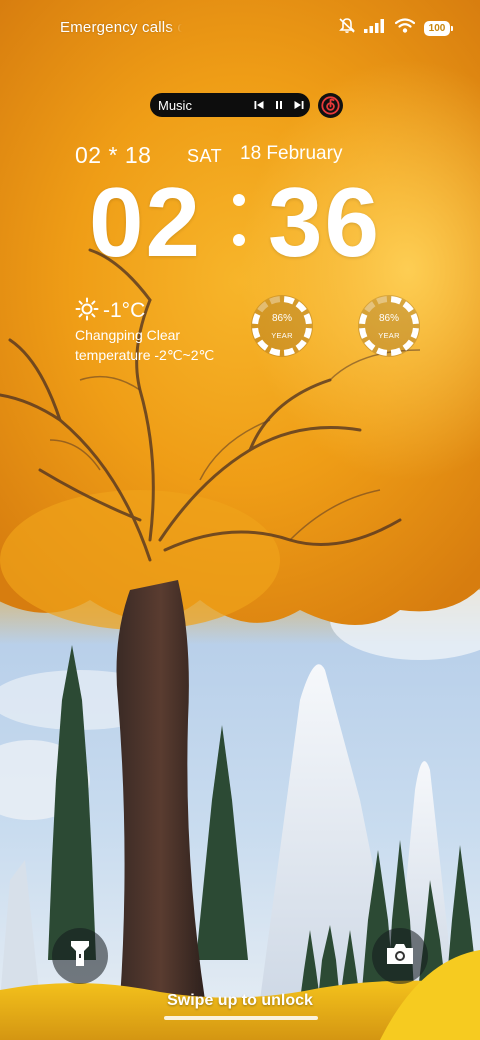 This screenshot has width=480, height=1040. I want to click on clock-separator, so click(239, 224).